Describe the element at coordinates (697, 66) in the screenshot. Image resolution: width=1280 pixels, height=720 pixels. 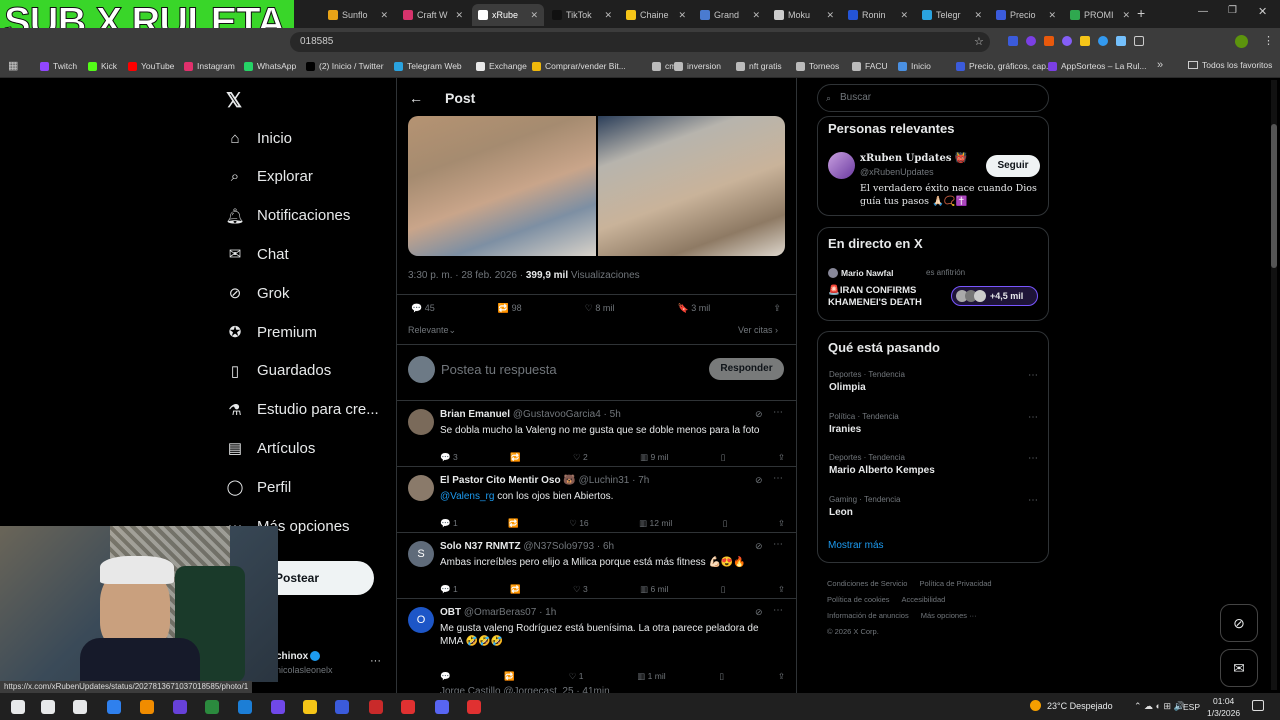
I see `bookmark-item: inversion` at that location.